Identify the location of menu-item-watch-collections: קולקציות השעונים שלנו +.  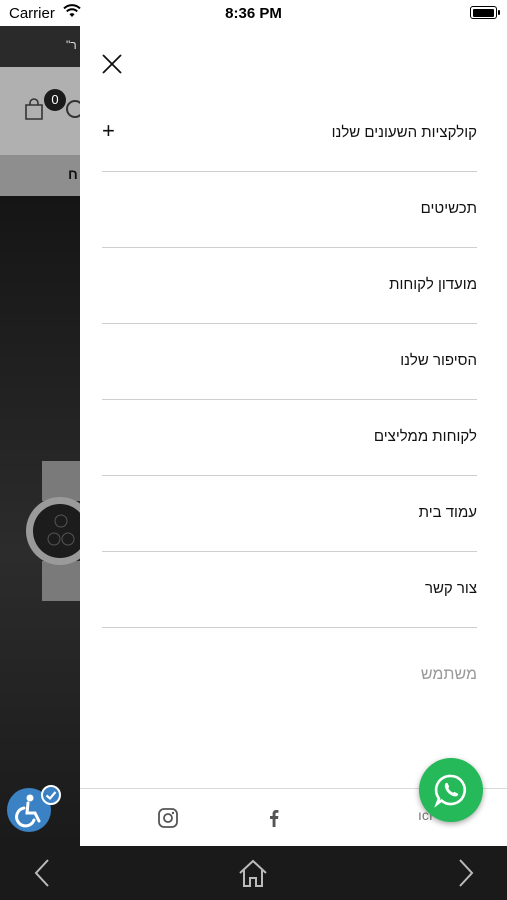
(289, 134).